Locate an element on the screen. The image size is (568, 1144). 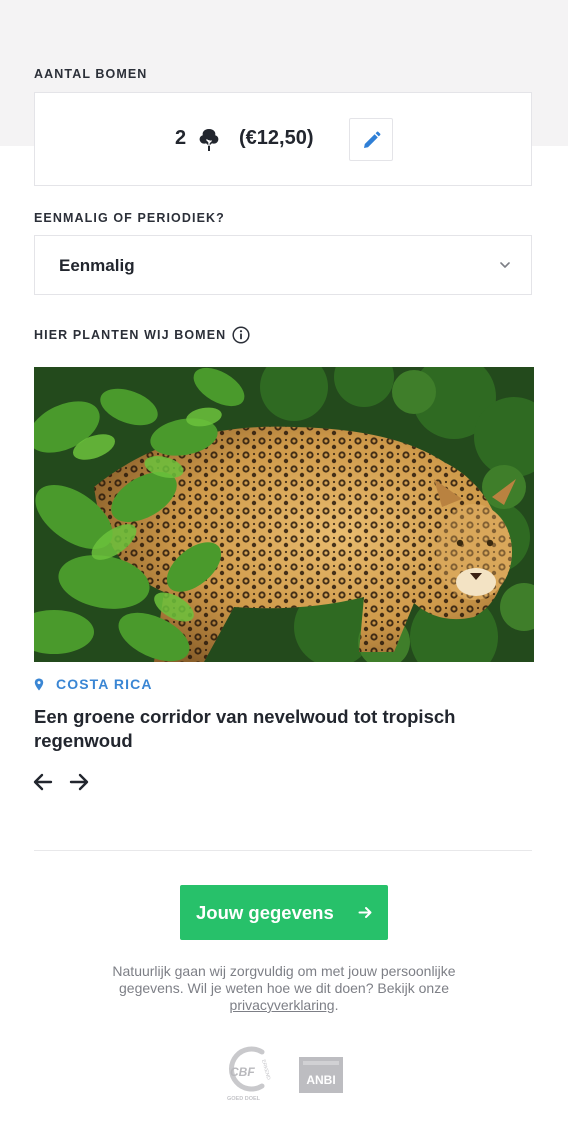
pencil-icon is located at coordinates (372, 139).